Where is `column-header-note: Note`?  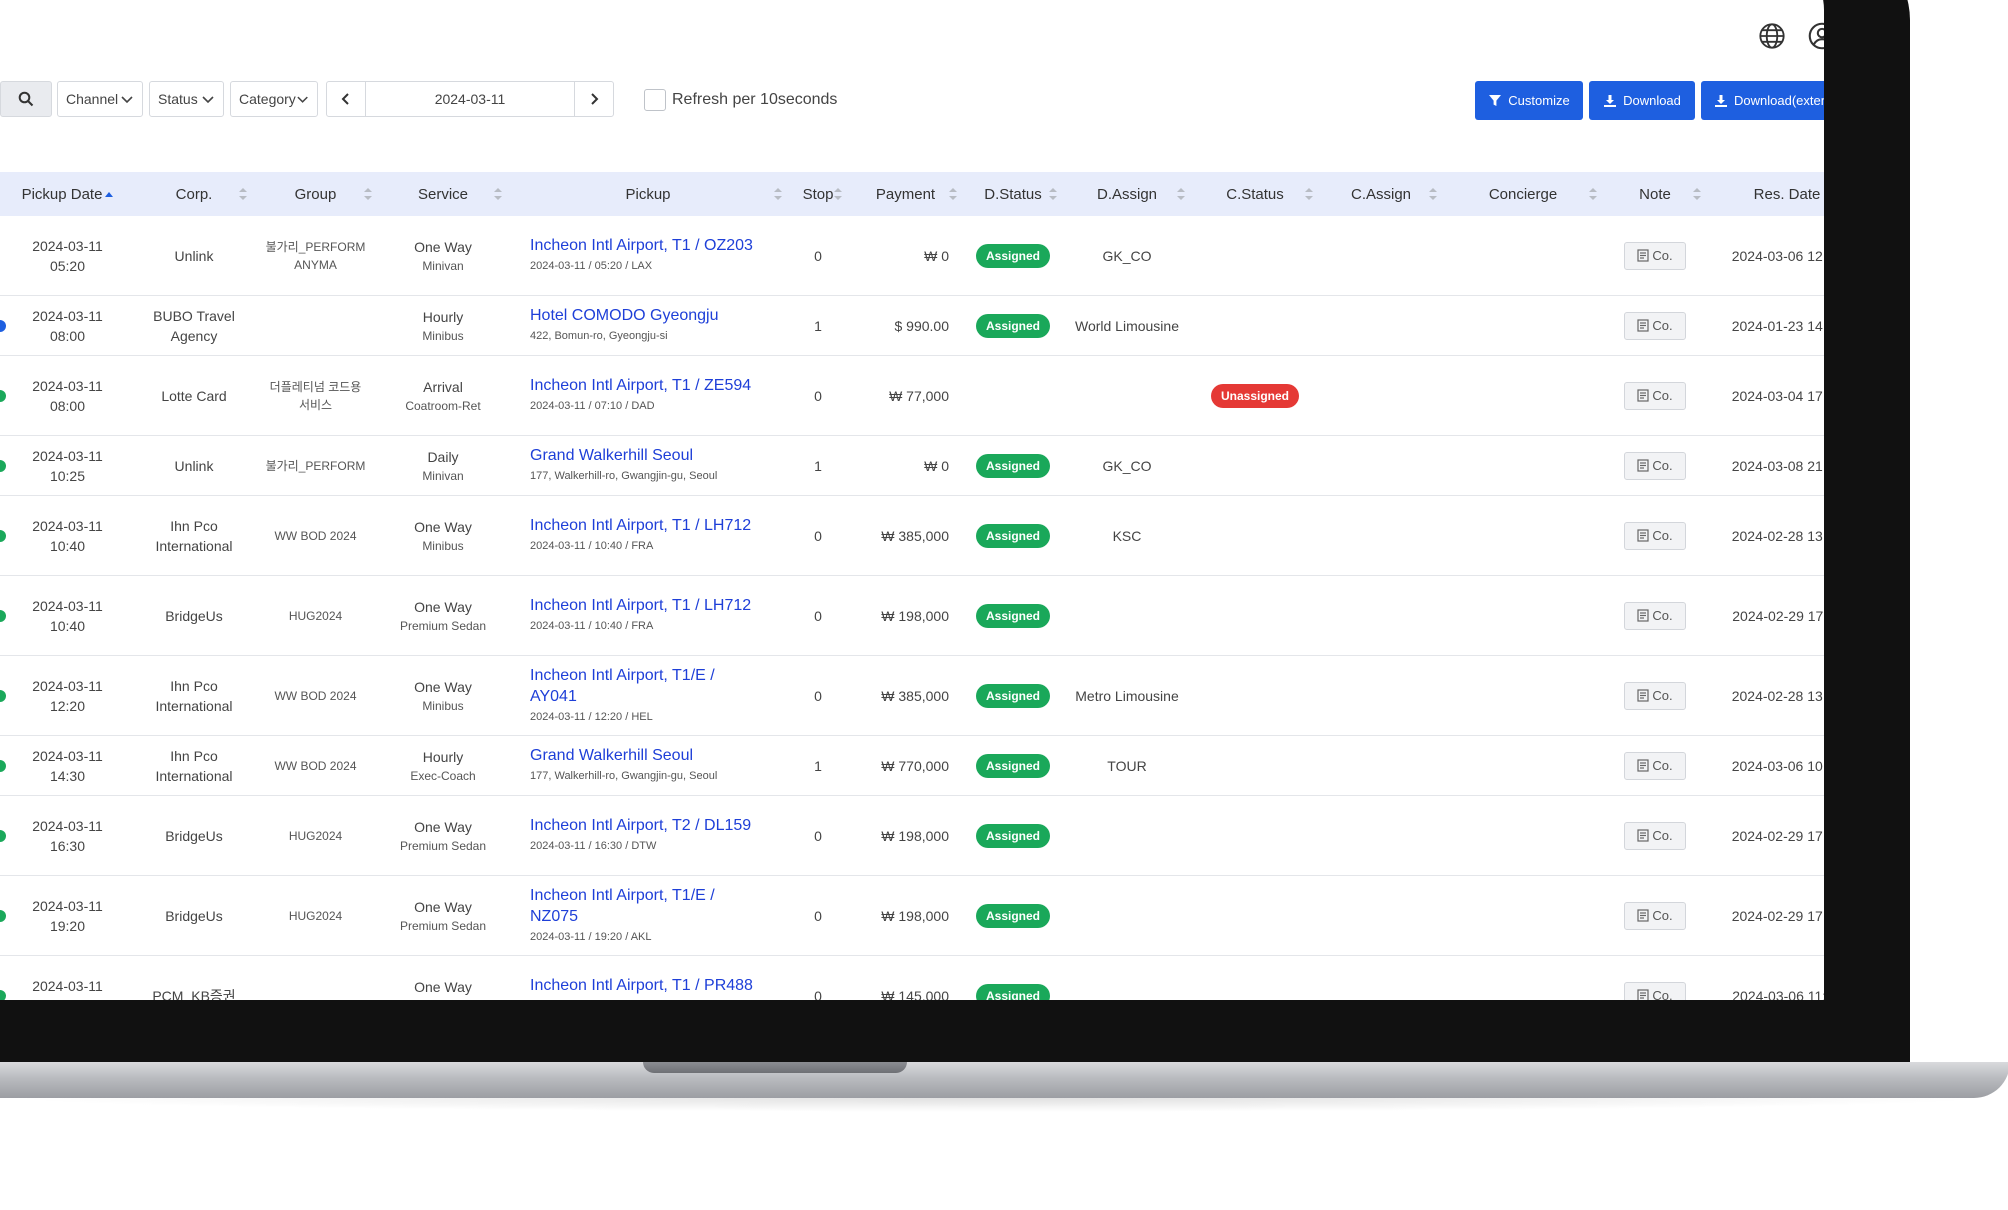
column-header-note: Note is located at coordinates (1655, 194).